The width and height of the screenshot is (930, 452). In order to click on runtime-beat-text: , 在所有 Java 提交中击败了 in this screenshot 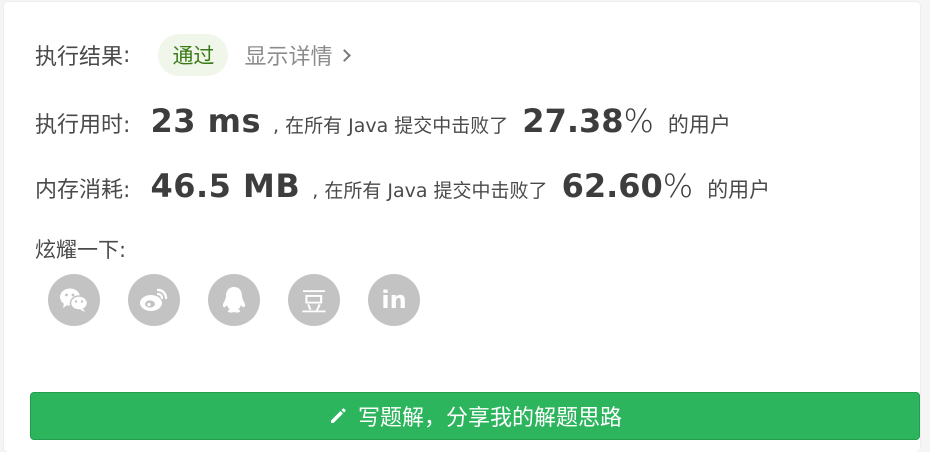, I will do `click(391, 126)`.